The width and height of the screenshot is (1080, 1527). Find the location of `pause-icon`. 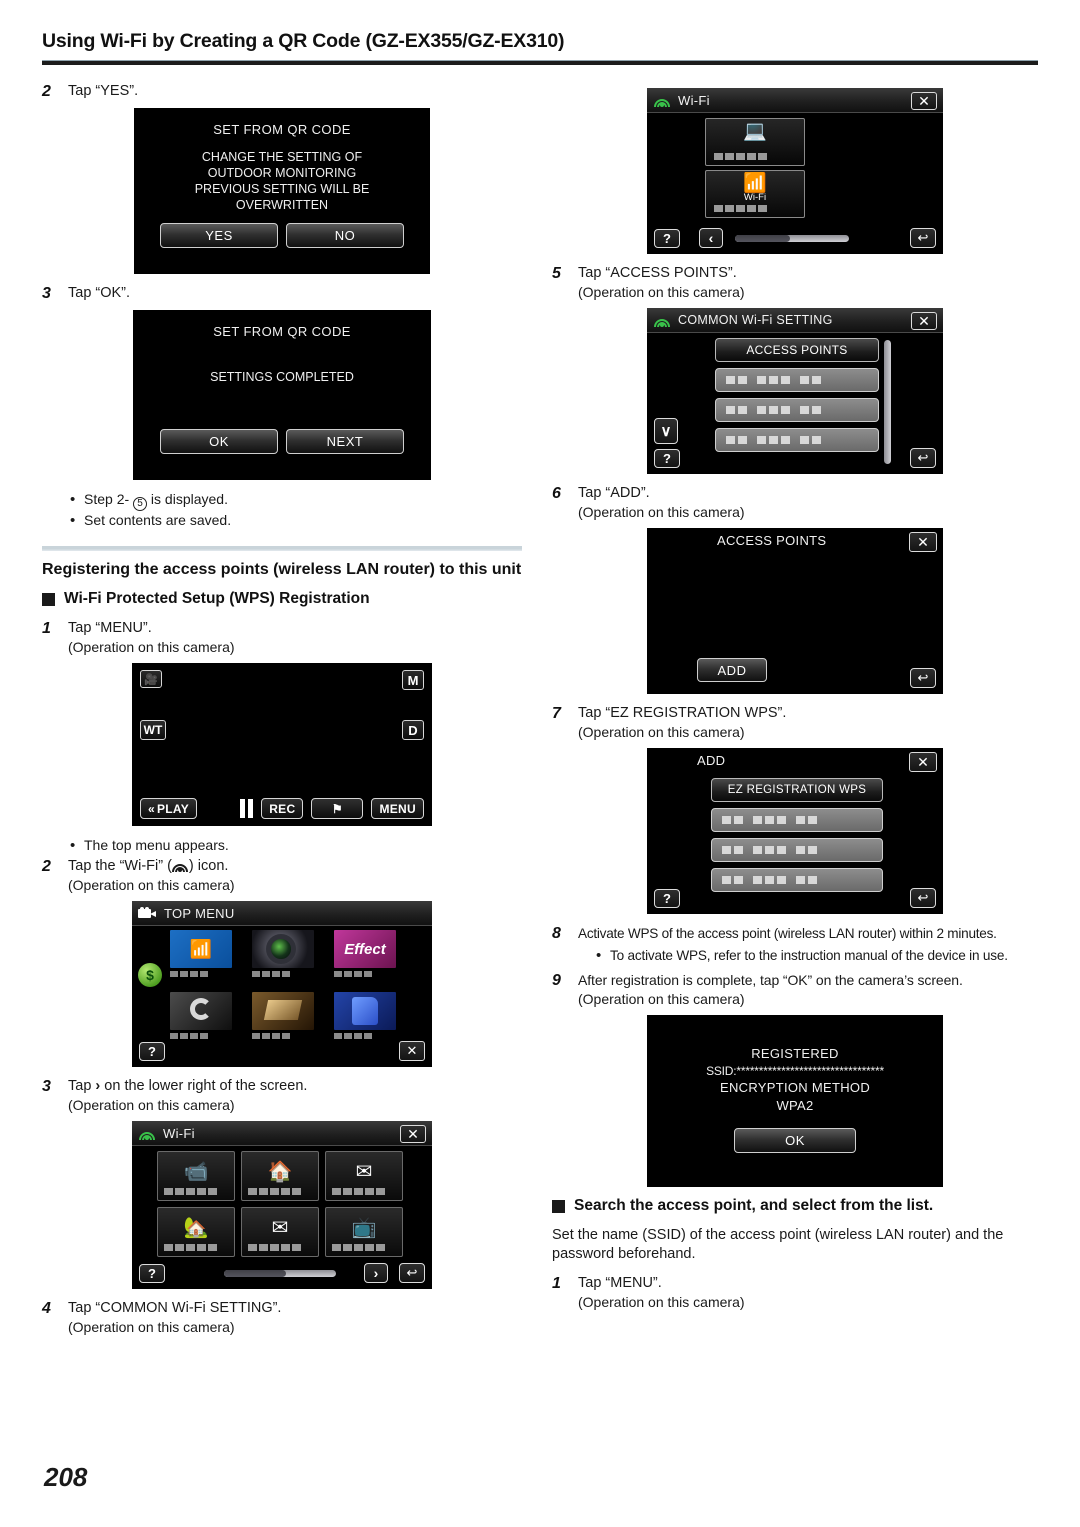

pause-icon is located at coordinates (247, 808).